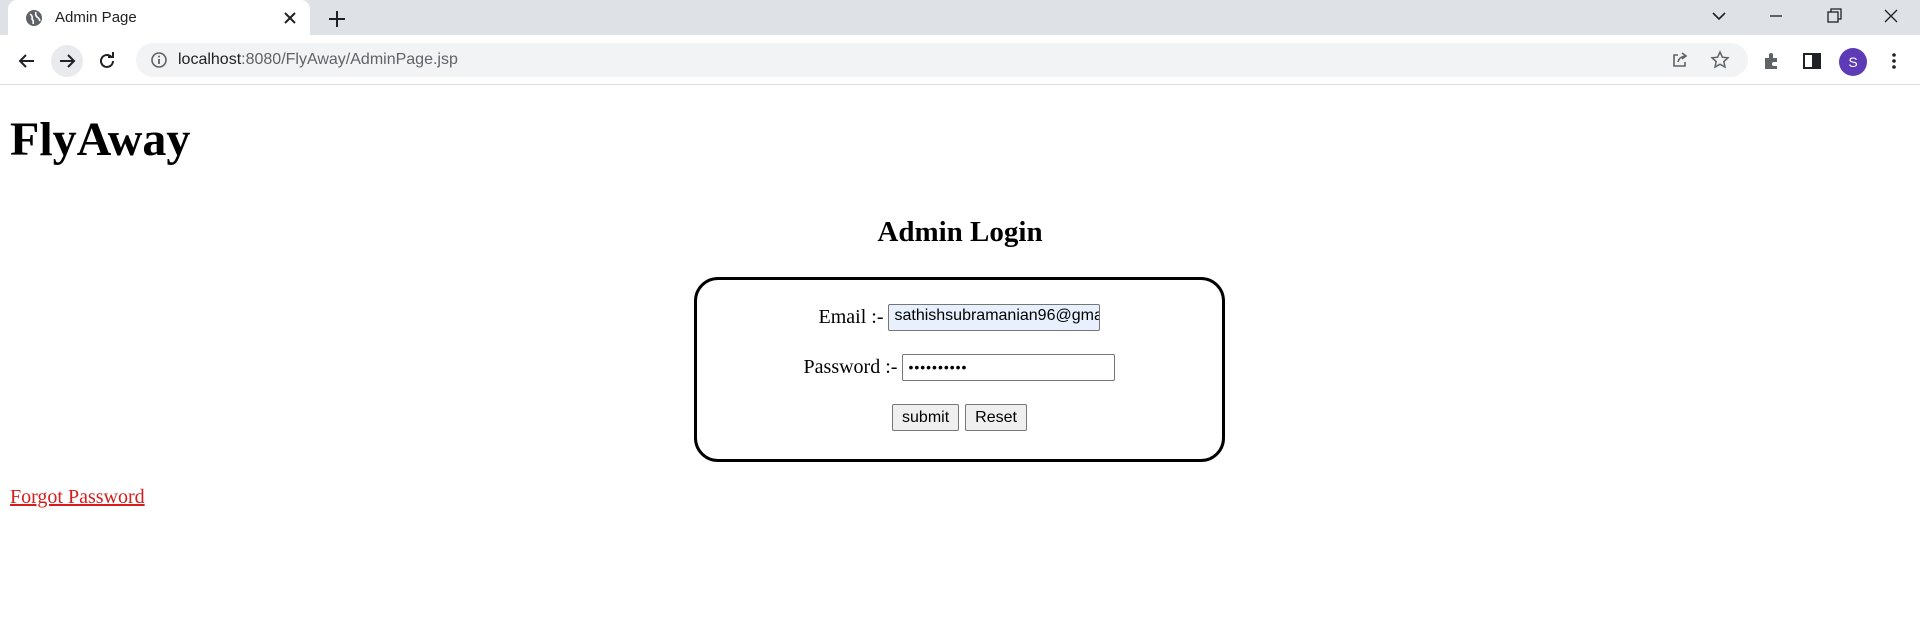 The width and height of the screenshot is (1920, 630). I want to click on password-row: Password :- ••••••••••, so click(959, 367).